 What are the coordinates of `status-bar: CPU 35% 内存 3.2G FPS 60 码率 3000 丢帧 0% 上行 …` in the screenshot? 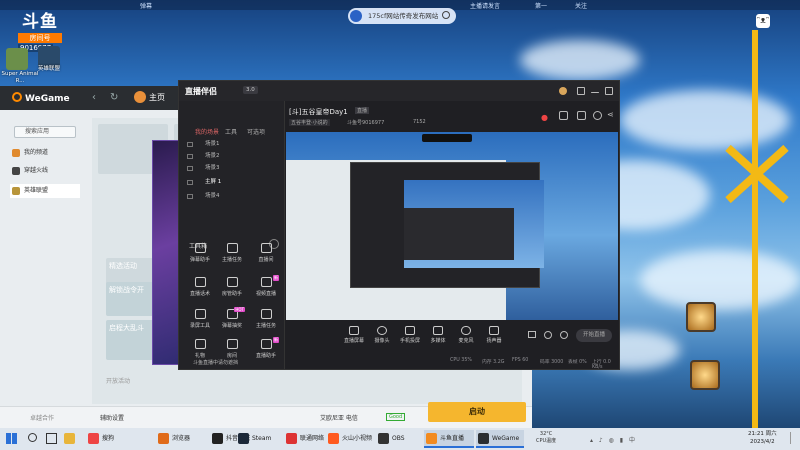 It's located at (452, 362).